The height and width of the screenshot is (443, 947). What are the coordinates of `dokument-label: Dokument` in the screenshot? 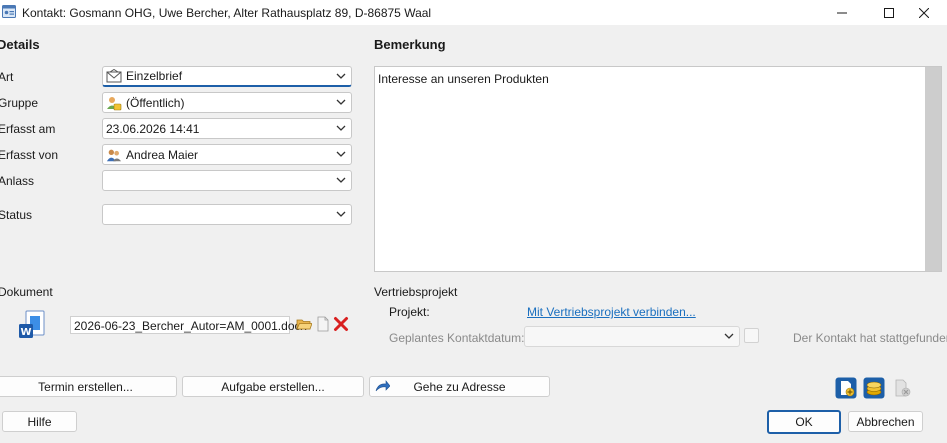 It's located at (26, 292).